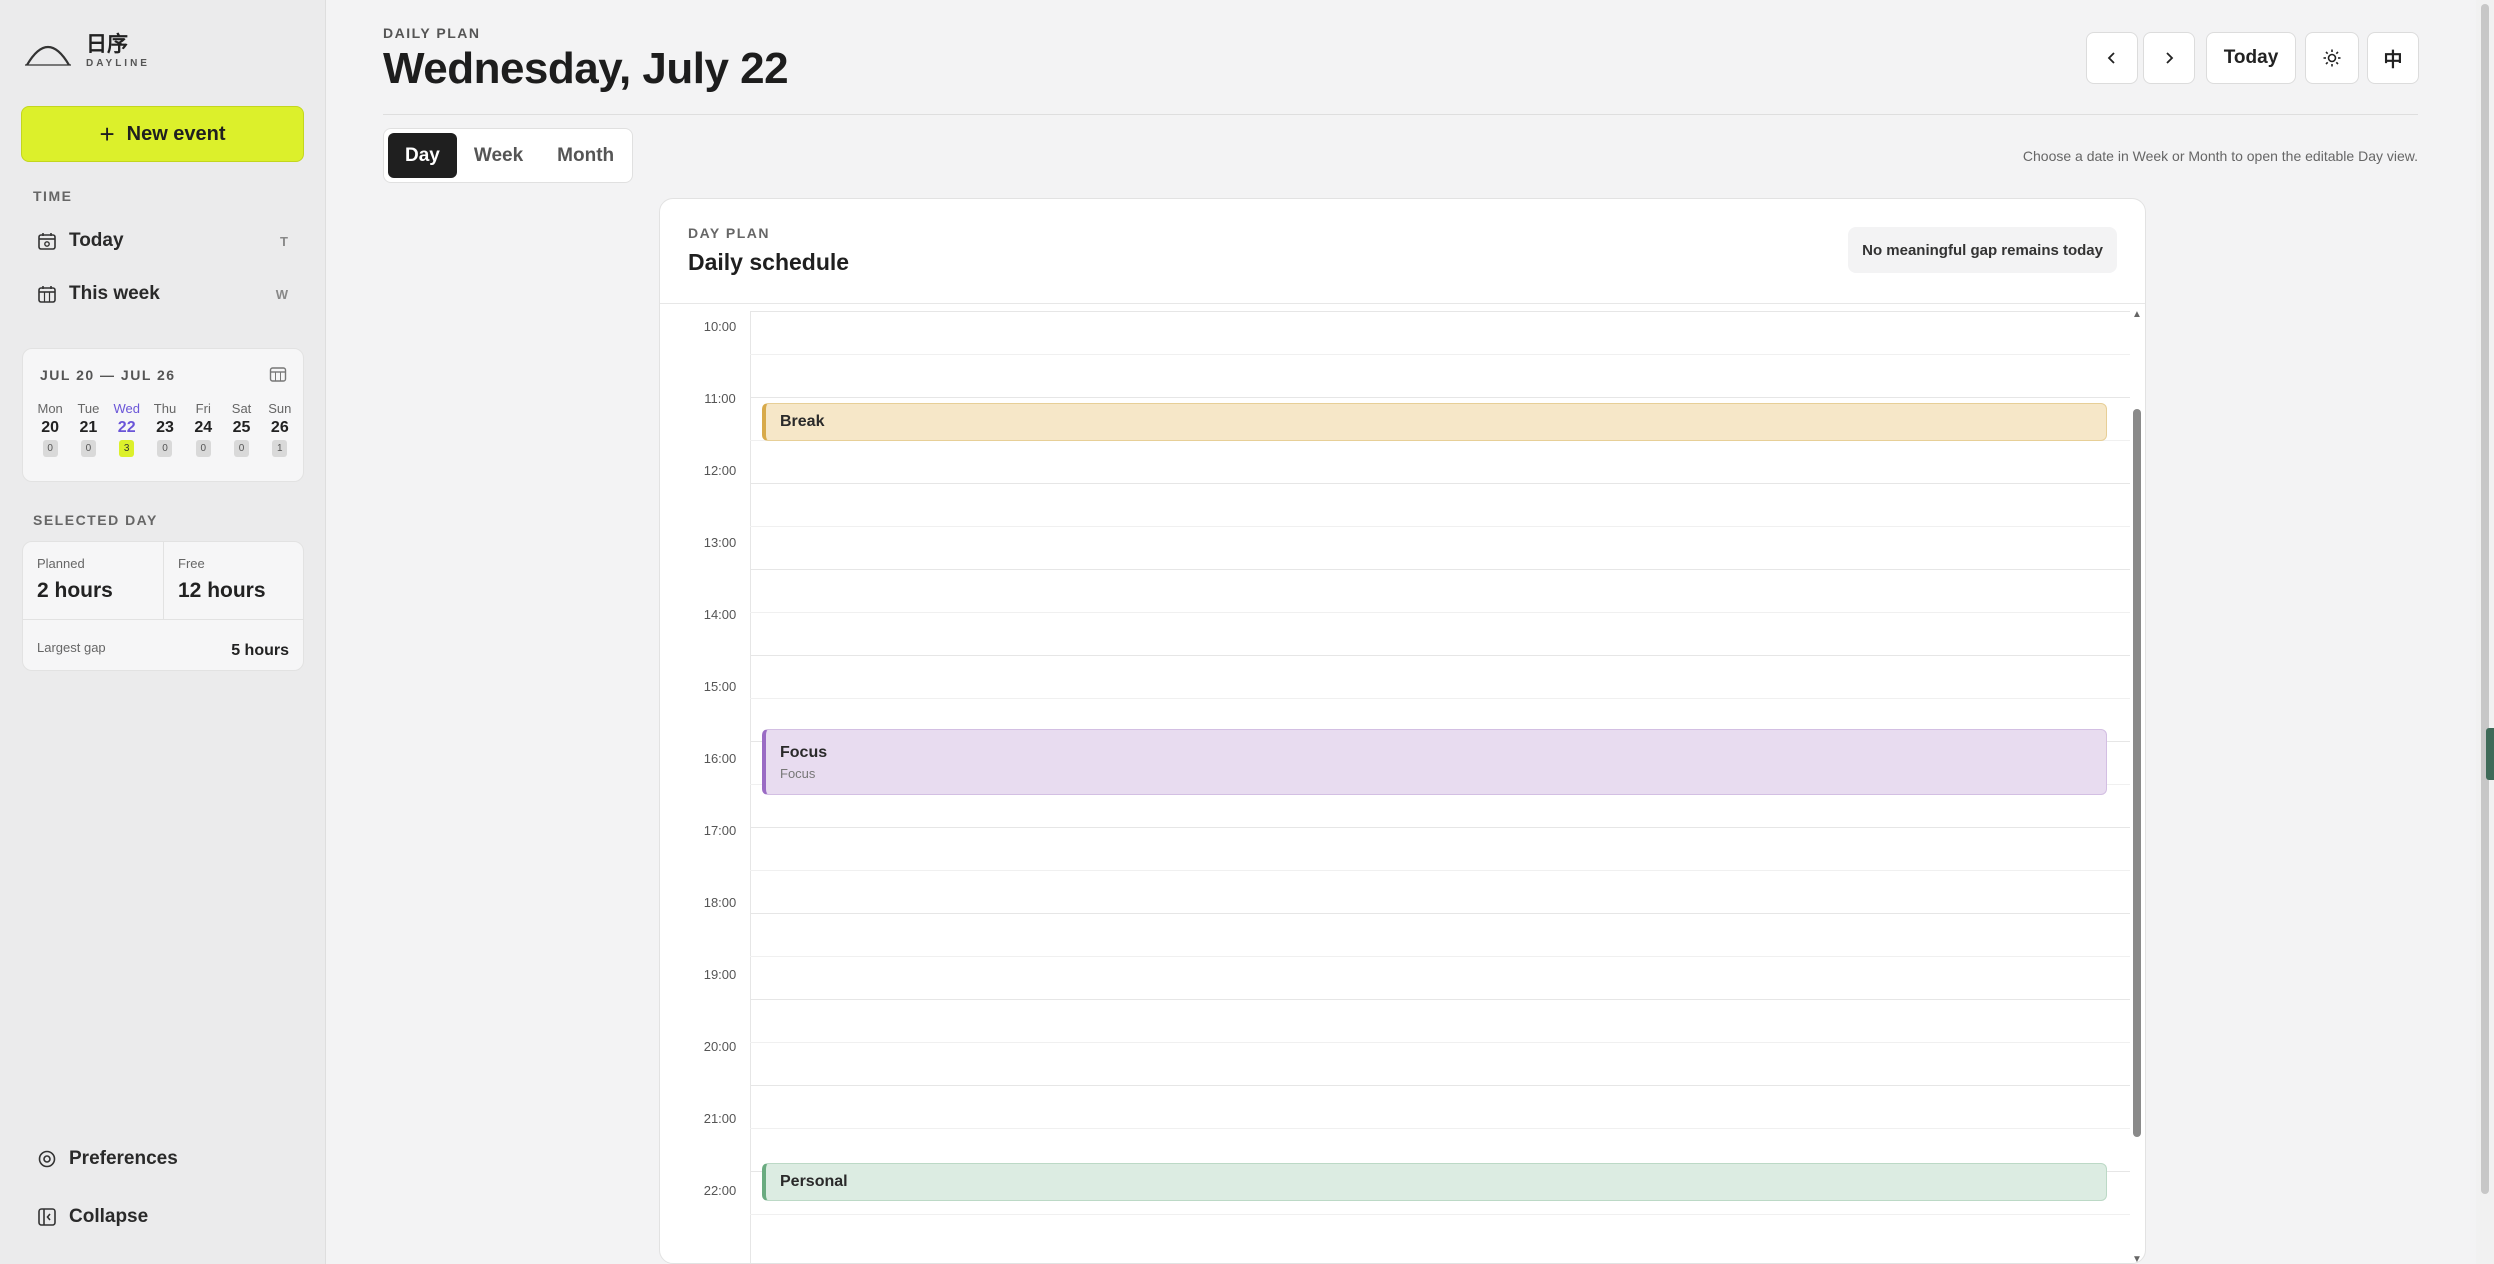  I want to click on calendar-week-icon, so click(47, 294).